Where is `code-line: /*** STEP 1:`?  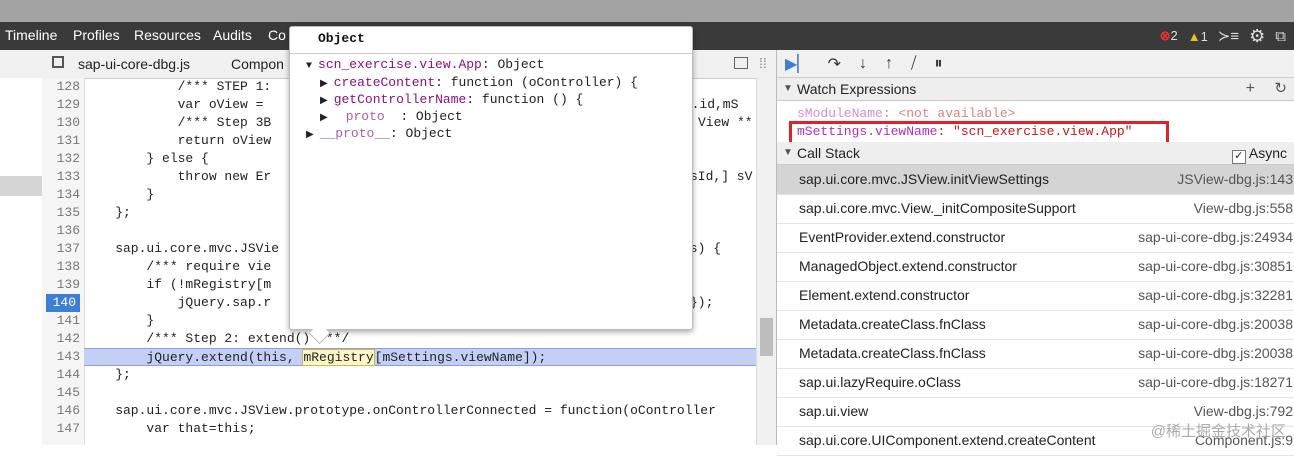
code-line: /*** STEP 1: is located at coordinates (181, 87).